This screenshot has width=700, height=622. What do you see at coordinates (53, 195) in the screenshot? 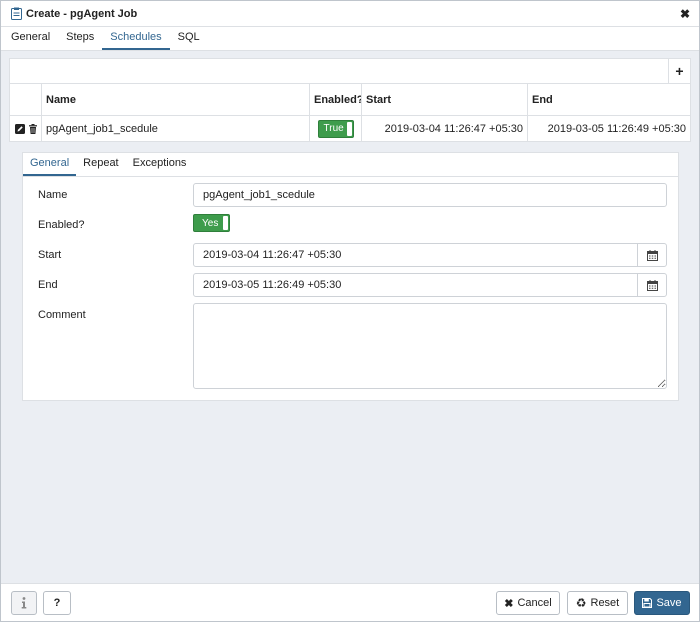
I see `name-label: Name` at bounding box center [53, 195].